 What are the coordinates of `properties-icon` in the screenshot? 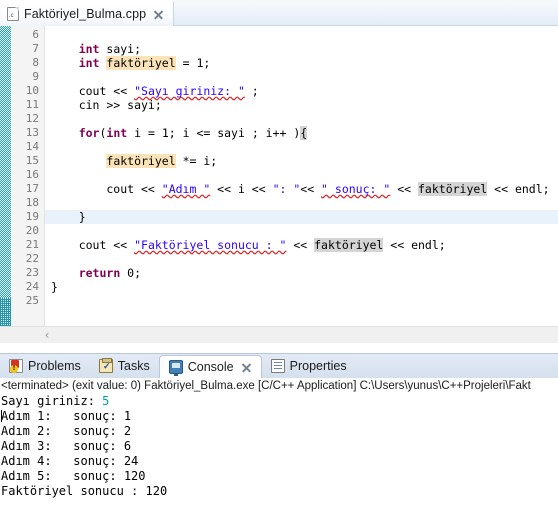 It's located at (277, 366).